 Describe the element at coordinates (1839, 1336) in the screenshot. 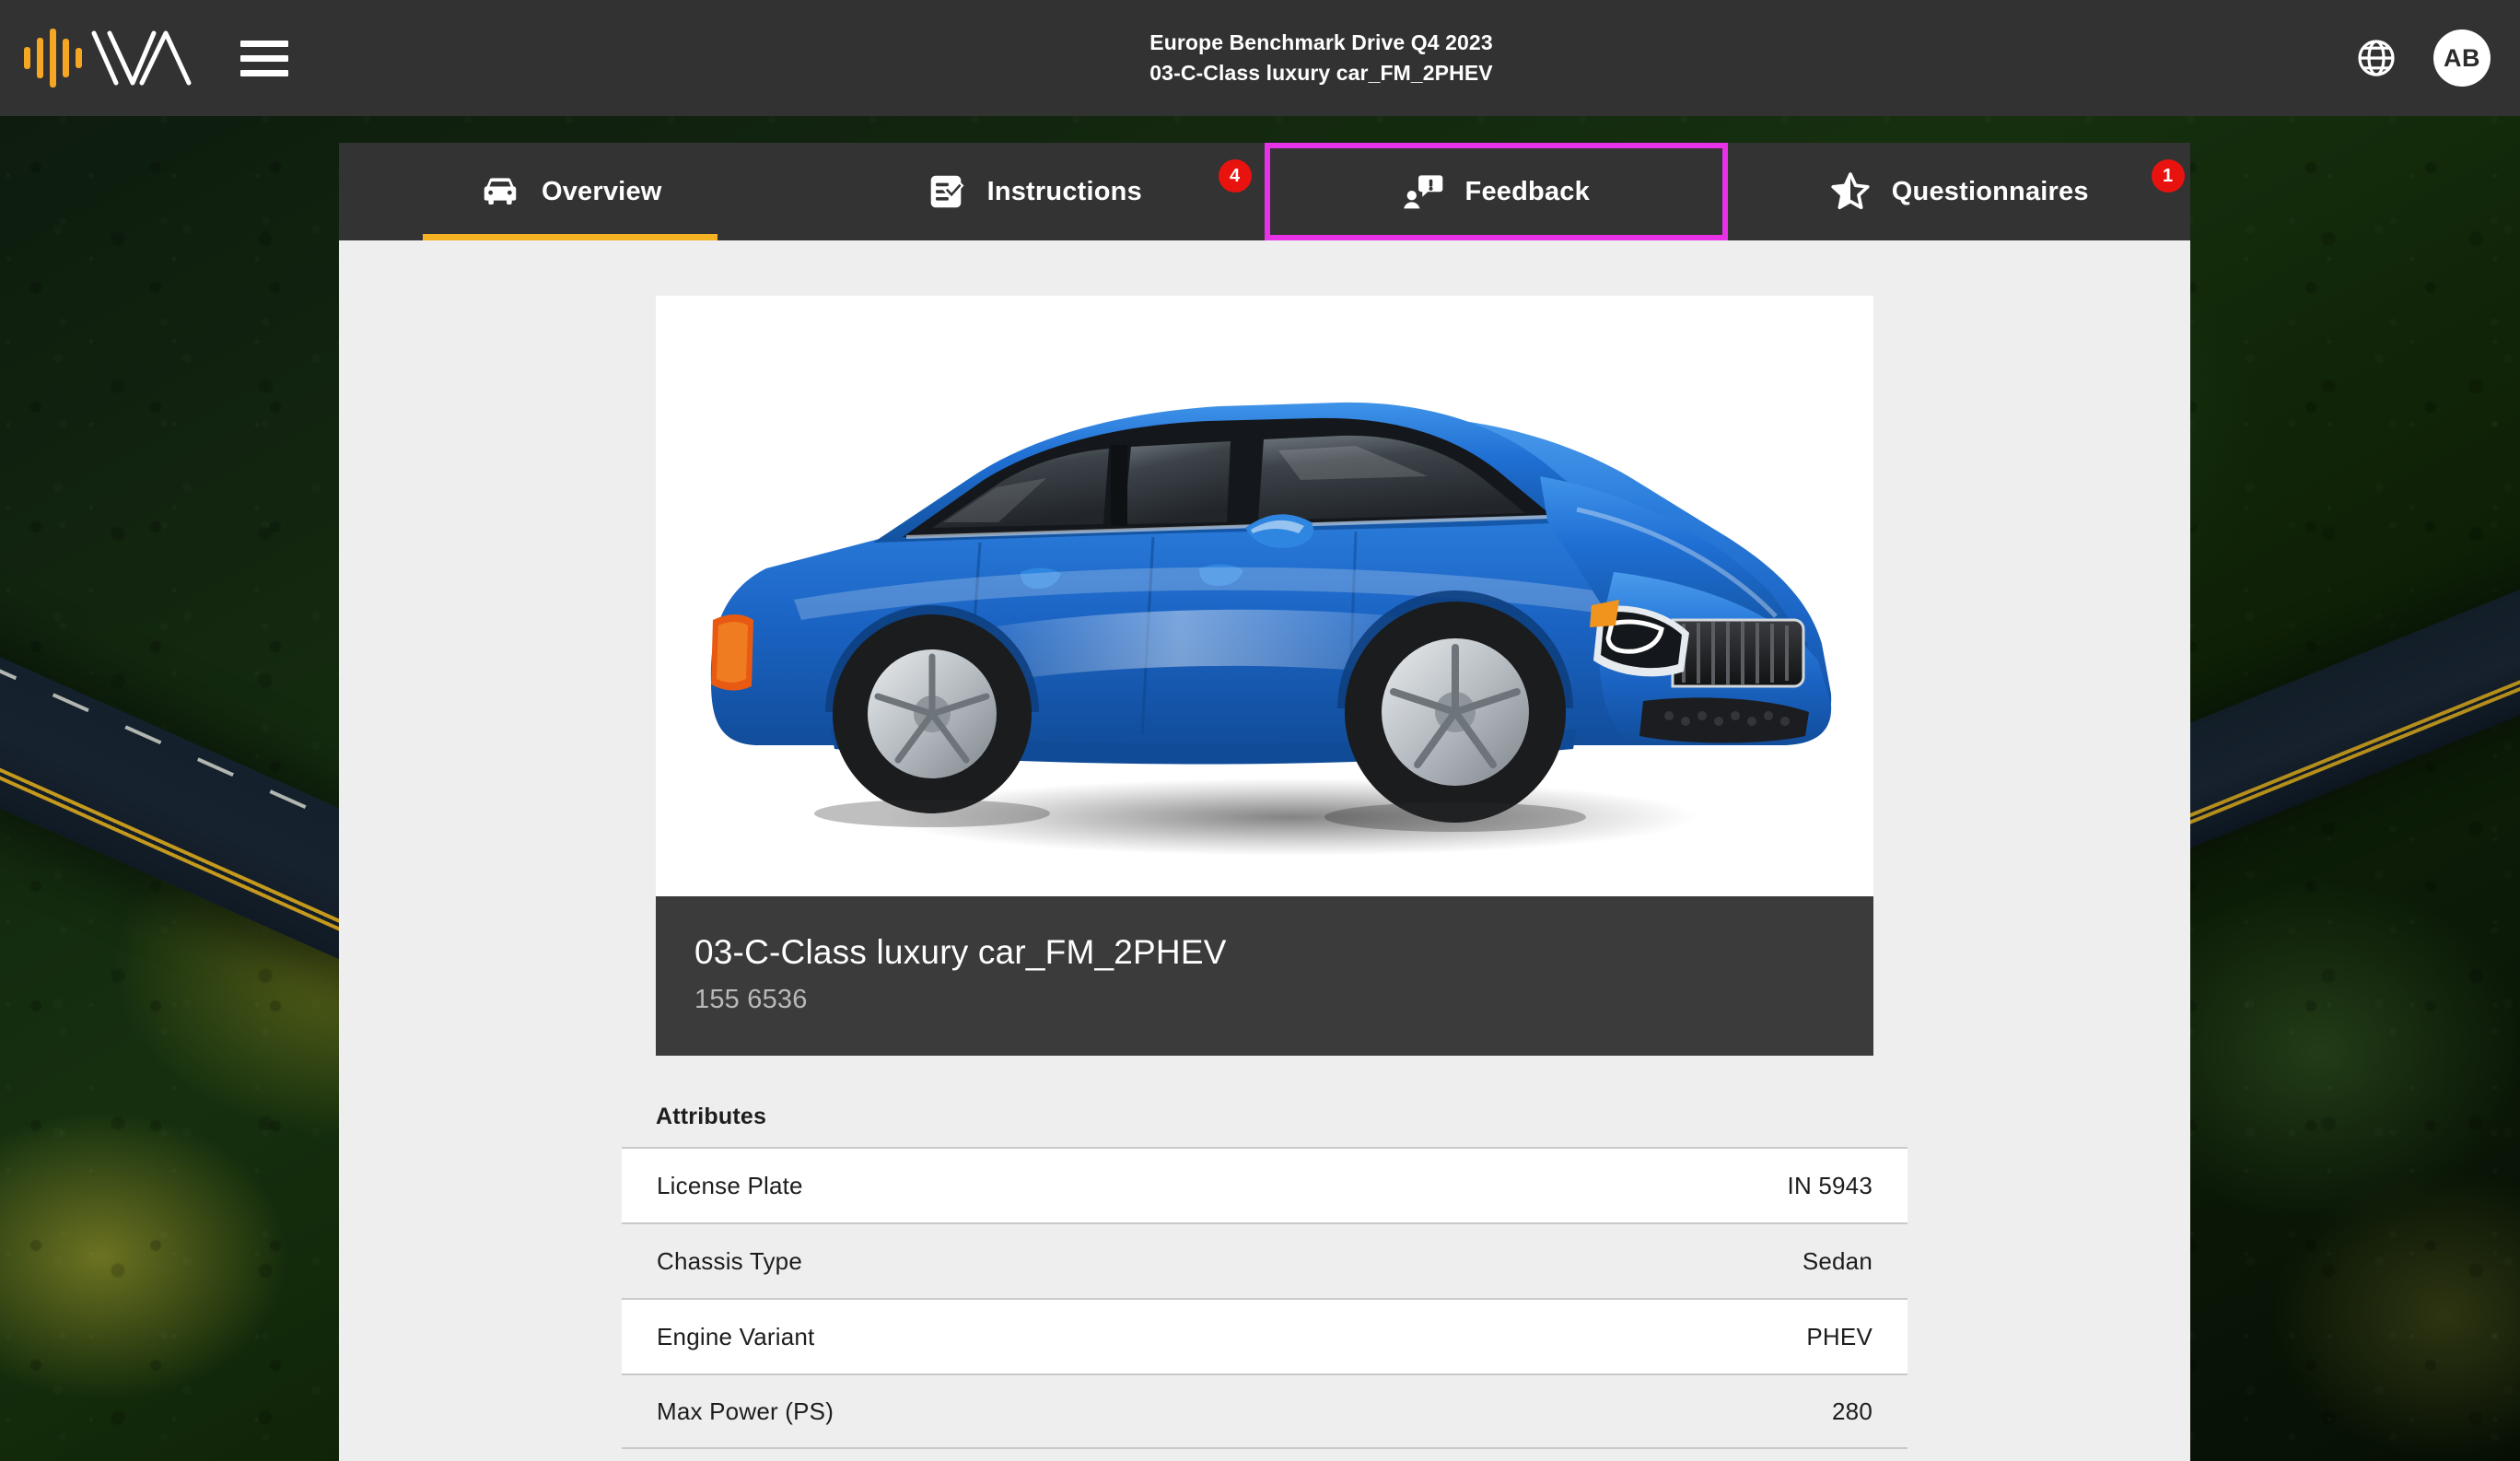

I see `attribute-value: PHEV` at that location.